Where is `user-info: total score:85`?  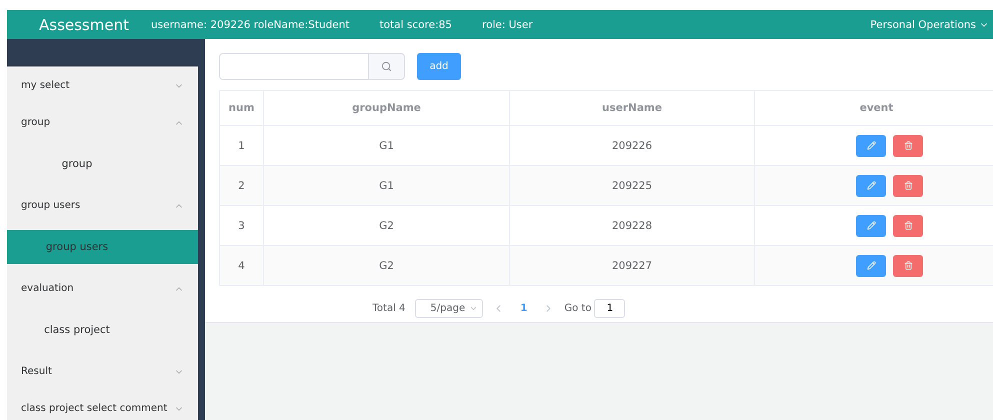 user-info: total score:85 is located at coordinates (416, 24).